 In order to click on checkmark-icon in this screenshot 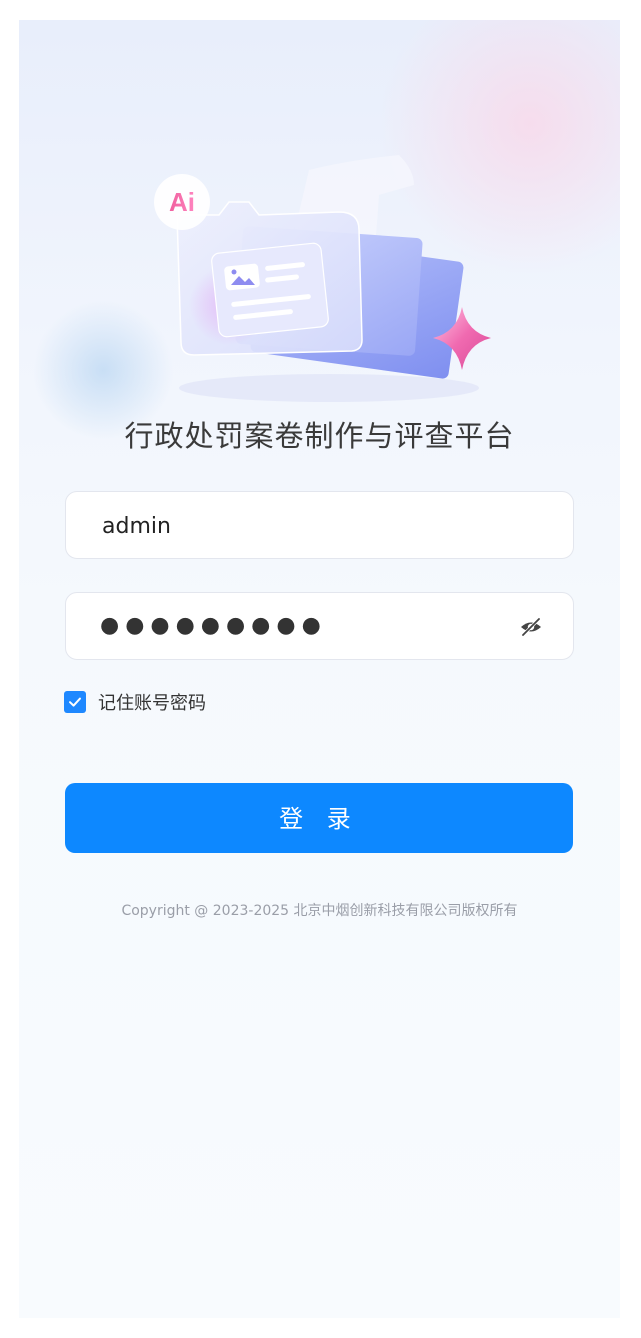, I will do `click(75, 702)`.